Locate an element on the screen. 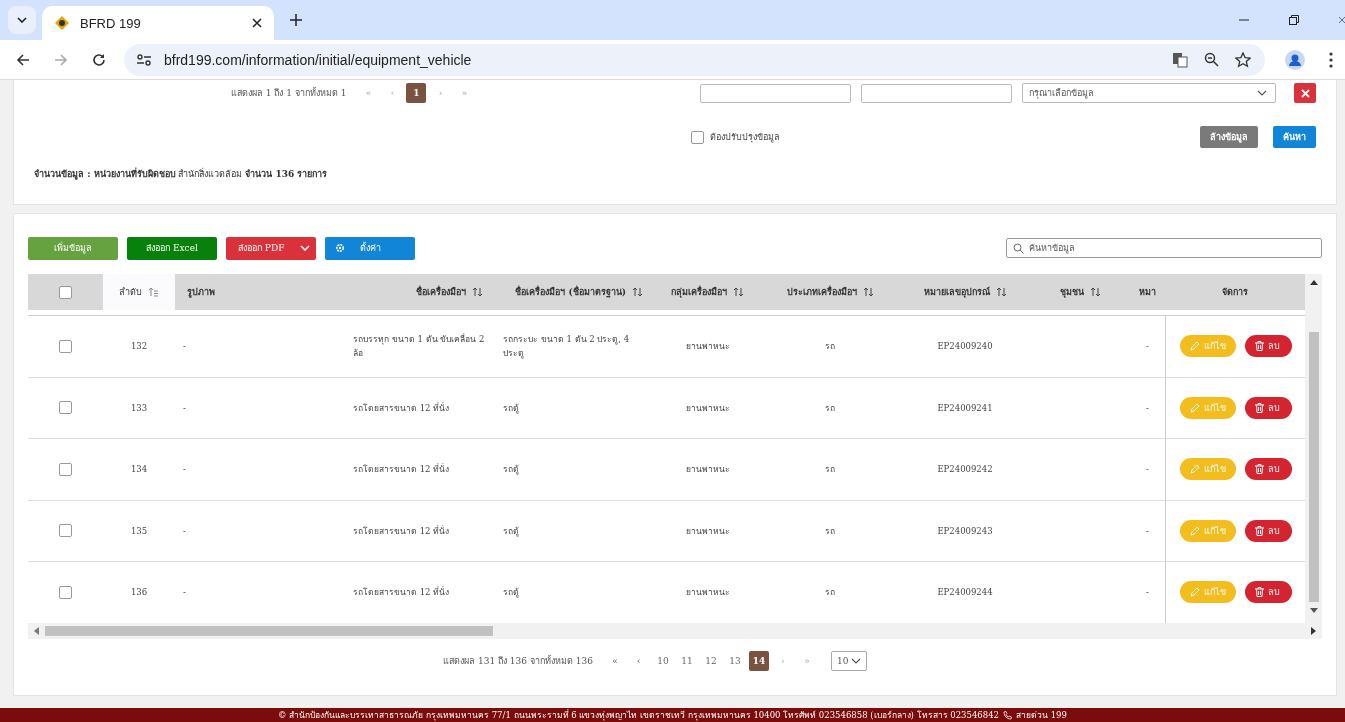 The image size is (1345, 722). translate-icon is located at coordinates (1180, 59).